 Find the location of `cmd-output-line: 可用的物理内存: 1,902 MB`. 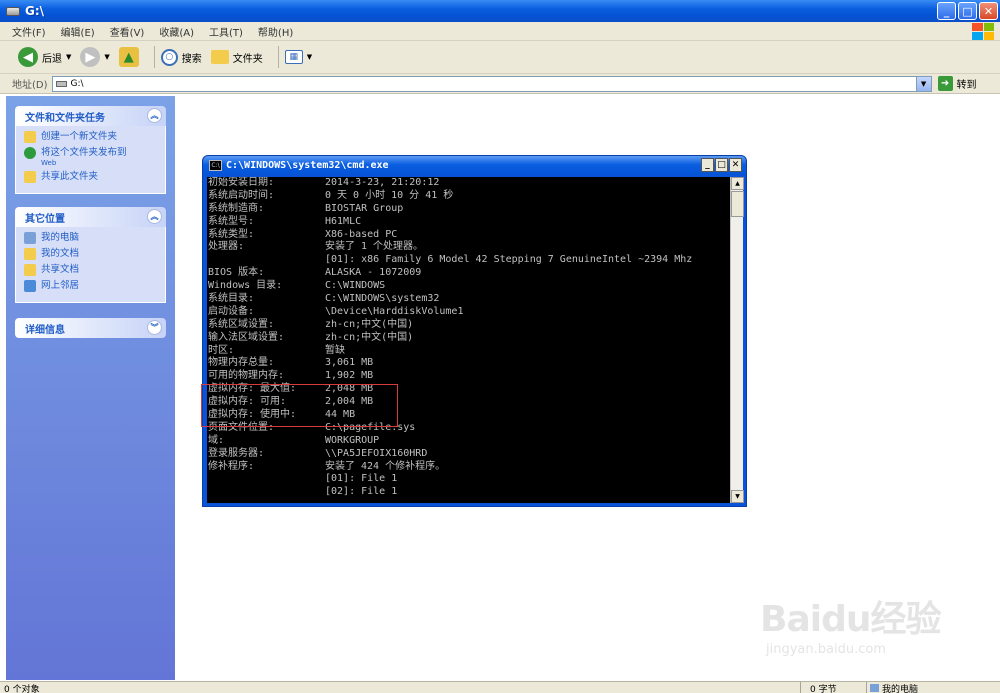

cmd-output-line: 可用的物理内存: 1,902 MB is located at coordinates (470, 376).